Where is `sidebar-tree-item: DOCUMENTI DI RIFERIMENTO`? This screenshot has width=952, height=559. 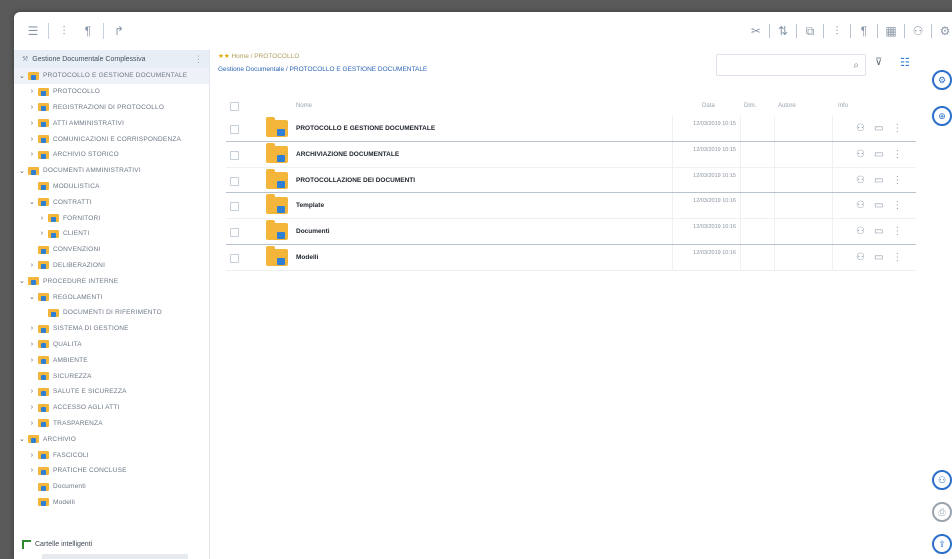
sidebar-tree-item: DOCUMENTI DI RIFERIMENTO is located at coordinates (111, 313).